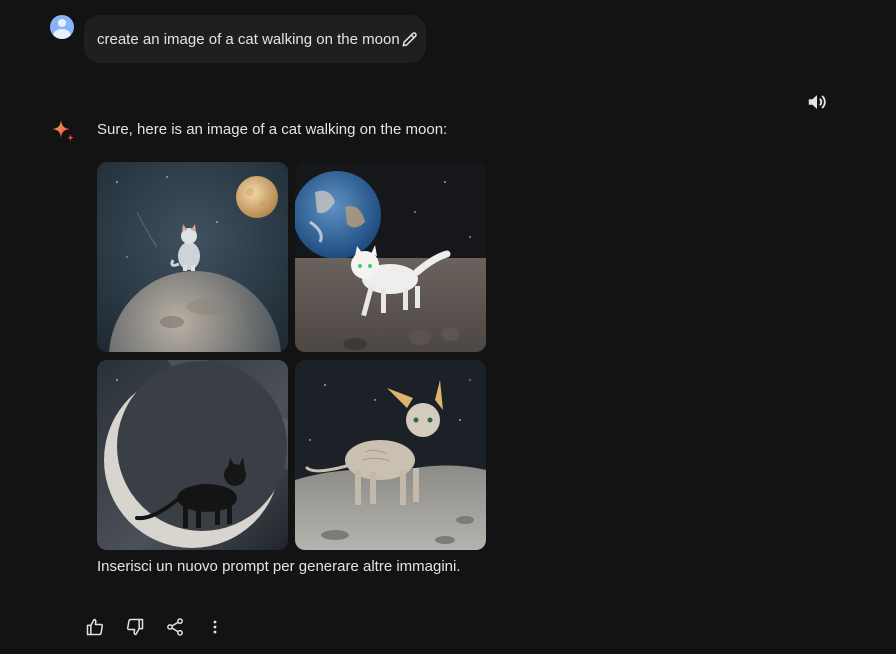 The width and height of the screenshot is (896, 654). I want to click on response-actions, so click(155, 627).